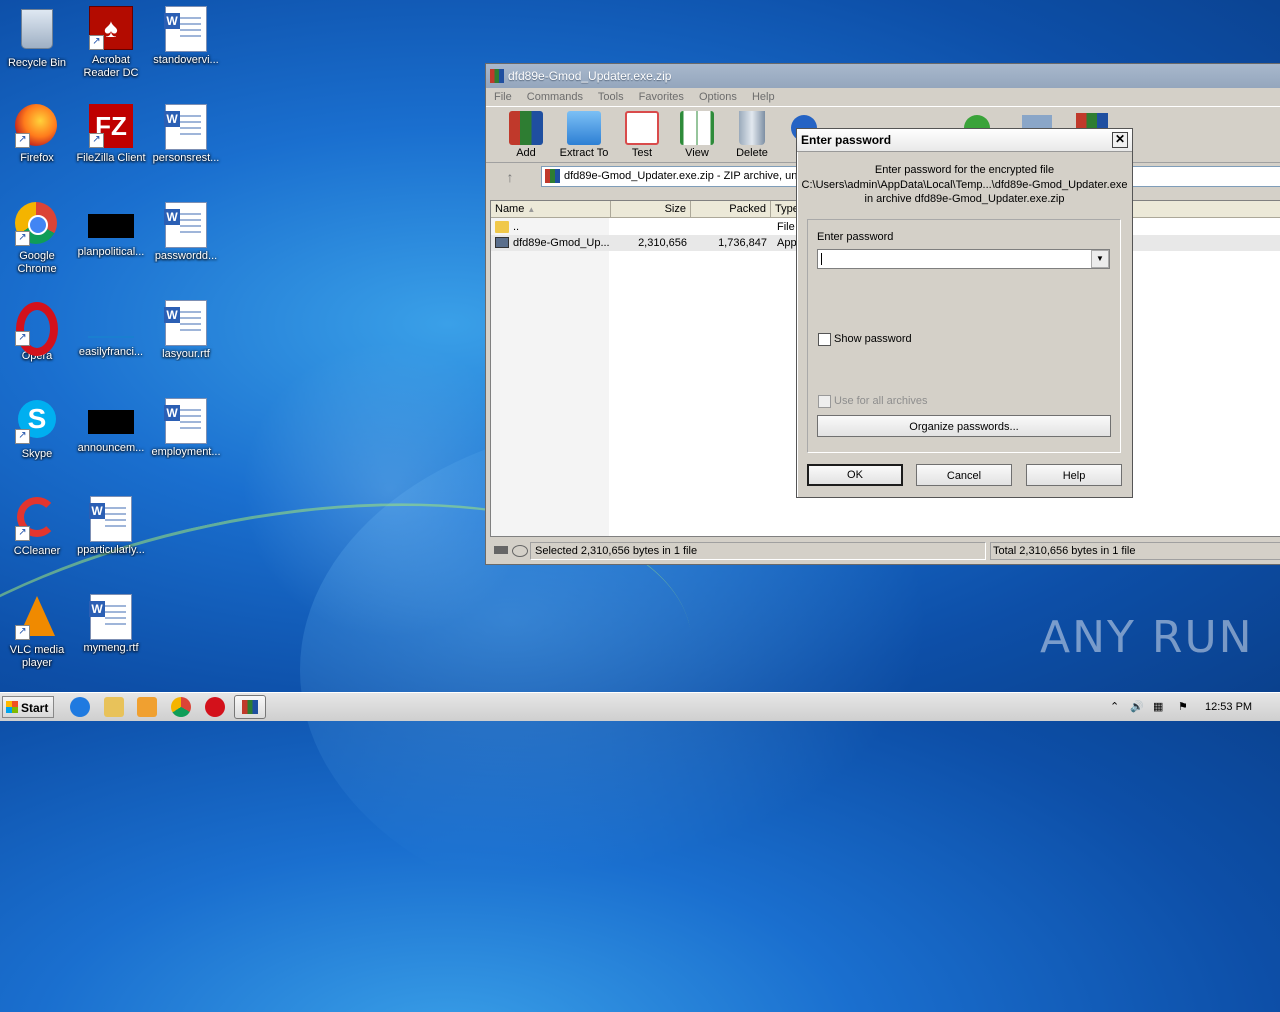 This screenshot has height=1012, width=1280. I want to click on trash-icon, so click(752, 128).